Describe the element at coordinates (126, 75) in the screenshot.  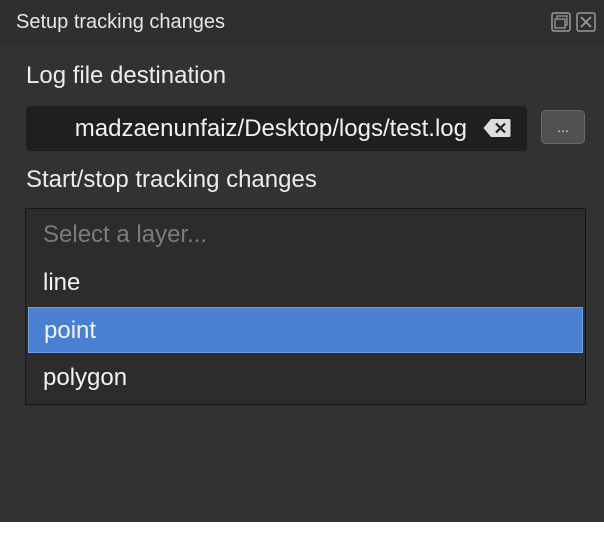
I see `log-file-label: Log file destination` at that location.